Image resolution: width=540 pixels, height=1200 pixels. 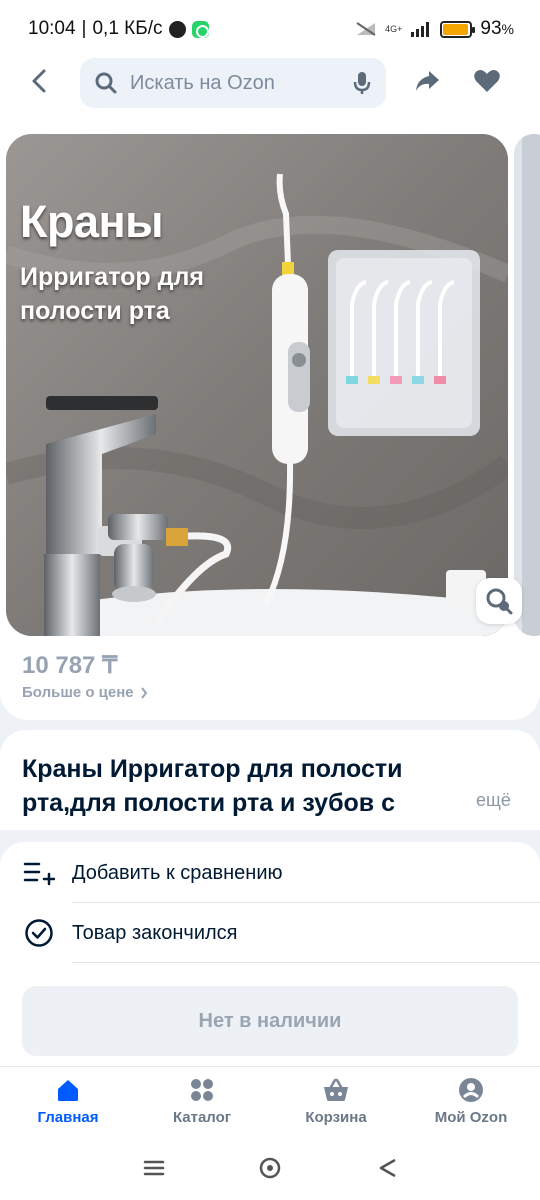 I want to click on battery-unit: %, so click(x=507, y=29).